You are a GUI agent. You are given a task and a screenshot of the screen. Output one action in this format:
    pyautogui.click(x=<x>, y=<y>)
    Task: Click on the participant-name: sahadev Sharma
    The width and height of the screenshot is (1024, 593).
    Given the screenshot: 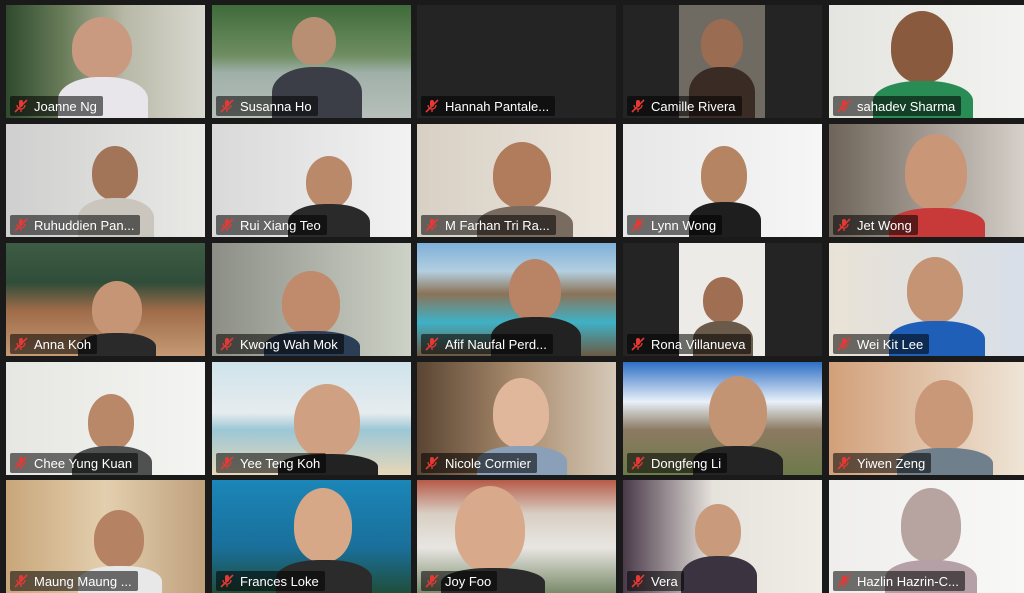 What is the action you would take?
    pyautogui.click(x=906, y=106)
    